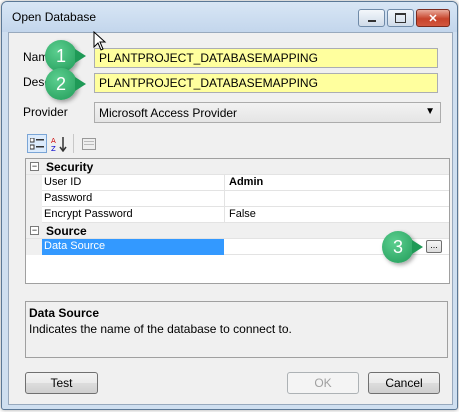 This screenshot has height=412, width=459. I want to click on property-row-encrypt-password: Encrypt Password False, so click(237, 215).